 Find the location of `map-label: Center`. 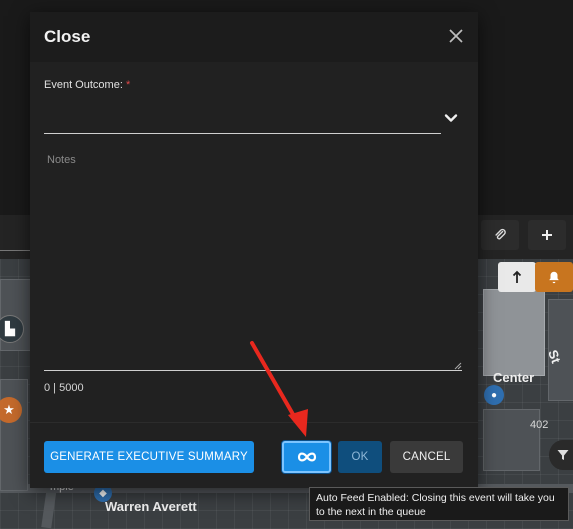

map-label: Center is located at coordinates (514, 377).